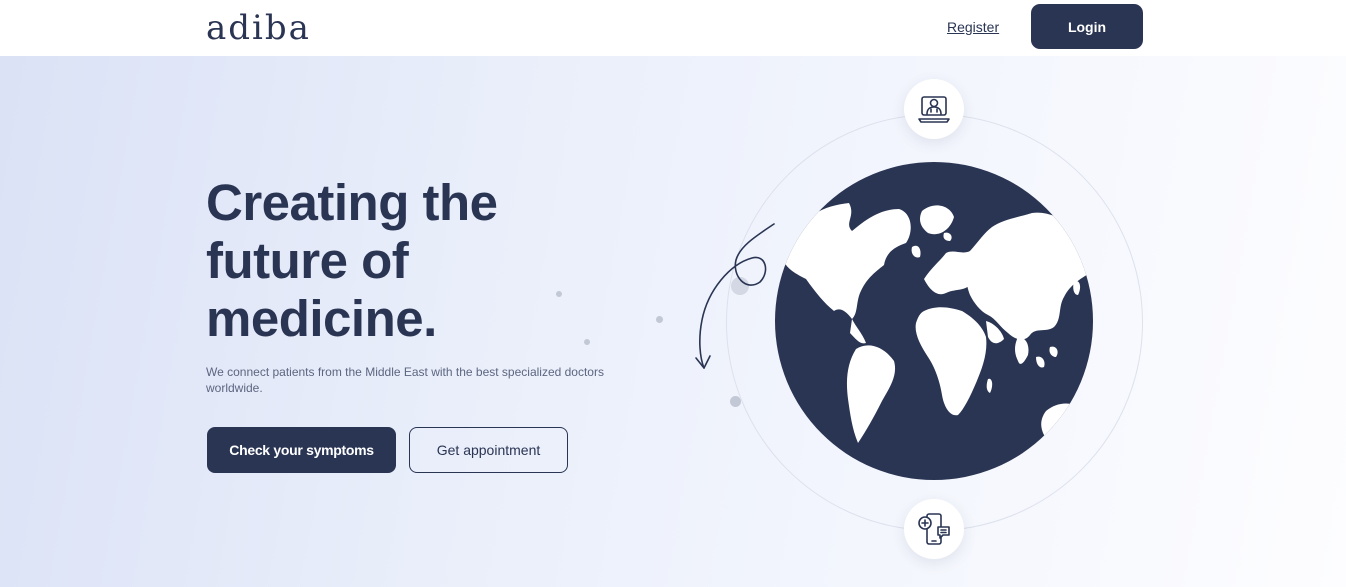 The height and width of the screenshot is (587, 1346). What do you see at coordinates (1087, 26) in the screenshot?
I see `login-button: Login` at bounding box center [1087, 26].